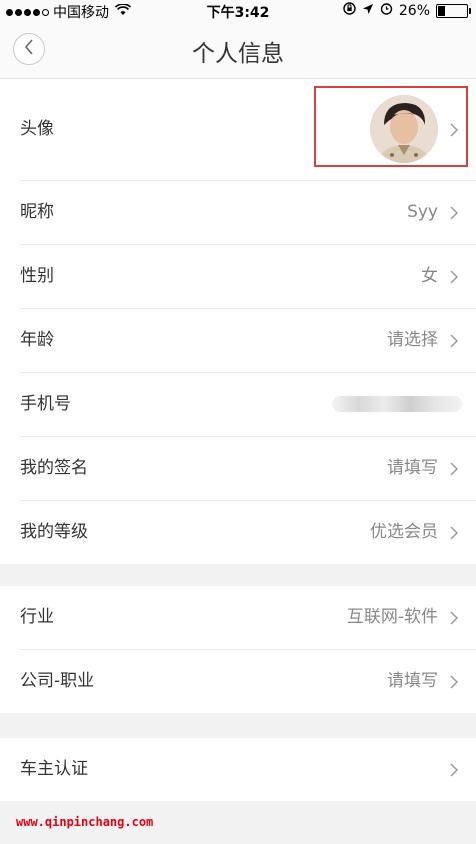  What do you see at coordinates (429, 276) in the screenshot?
I see `gender-value: 女` at bounding box center [429, 276].